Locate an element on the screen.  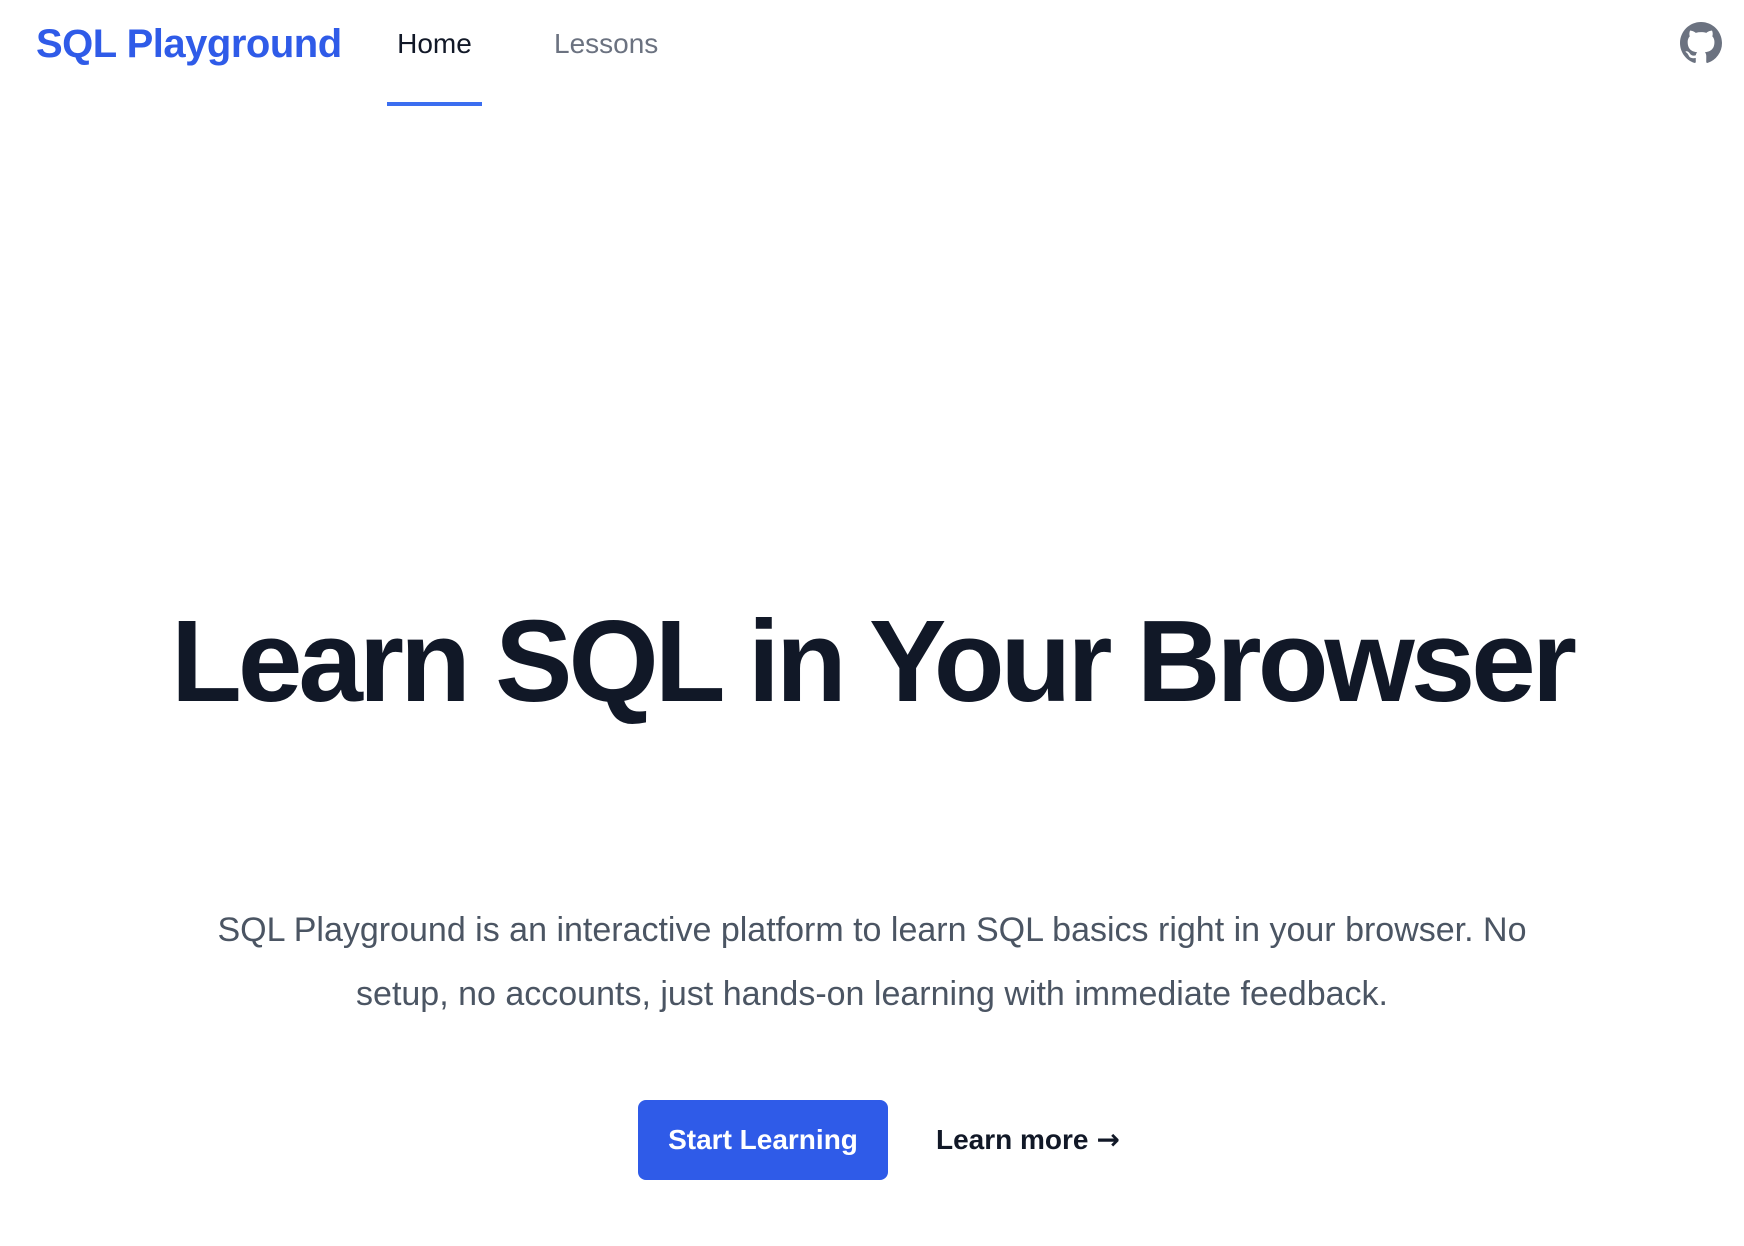
github-link is located at coordinates (1701, 43).